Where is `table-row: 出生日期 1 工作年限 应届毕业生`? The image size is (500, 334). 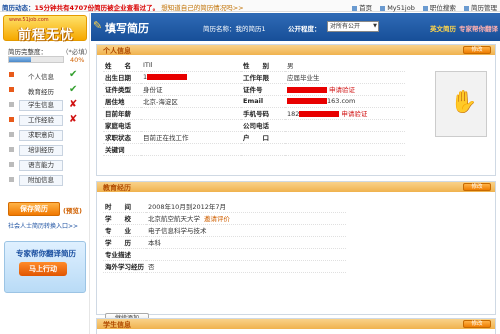
table-row: 出生日期 1 工作年限 应届毕业生 is located at coordinates (254, 77).